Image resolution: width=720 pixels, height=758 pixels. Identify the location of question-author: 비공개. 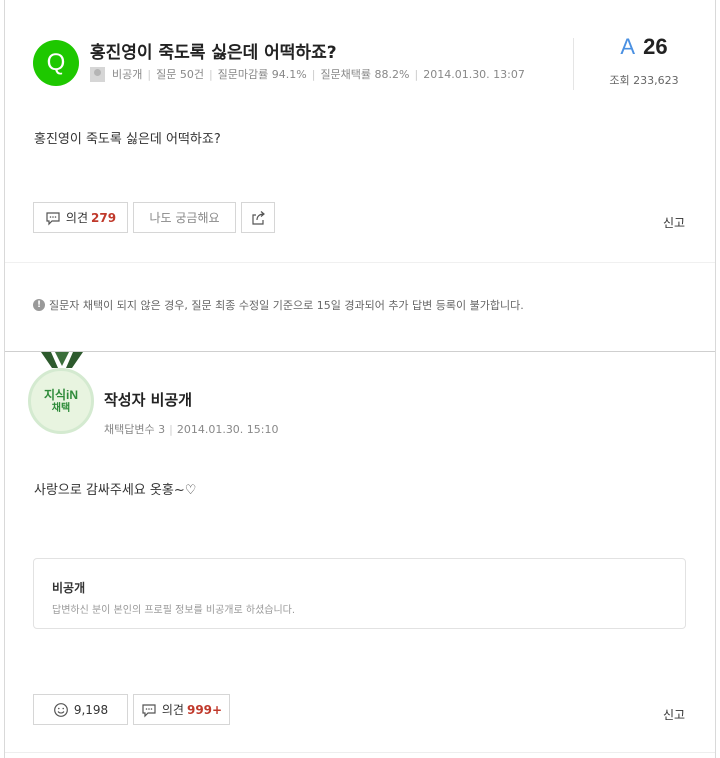
(127, 74).